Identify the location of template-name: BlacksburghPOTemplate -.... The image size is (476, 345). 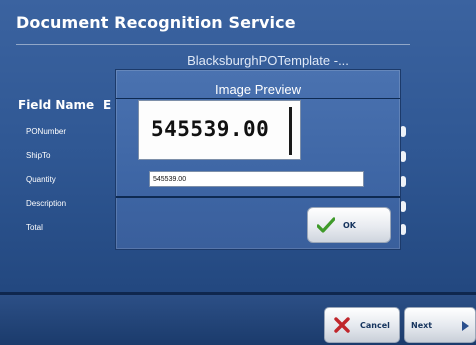
(268, 60).